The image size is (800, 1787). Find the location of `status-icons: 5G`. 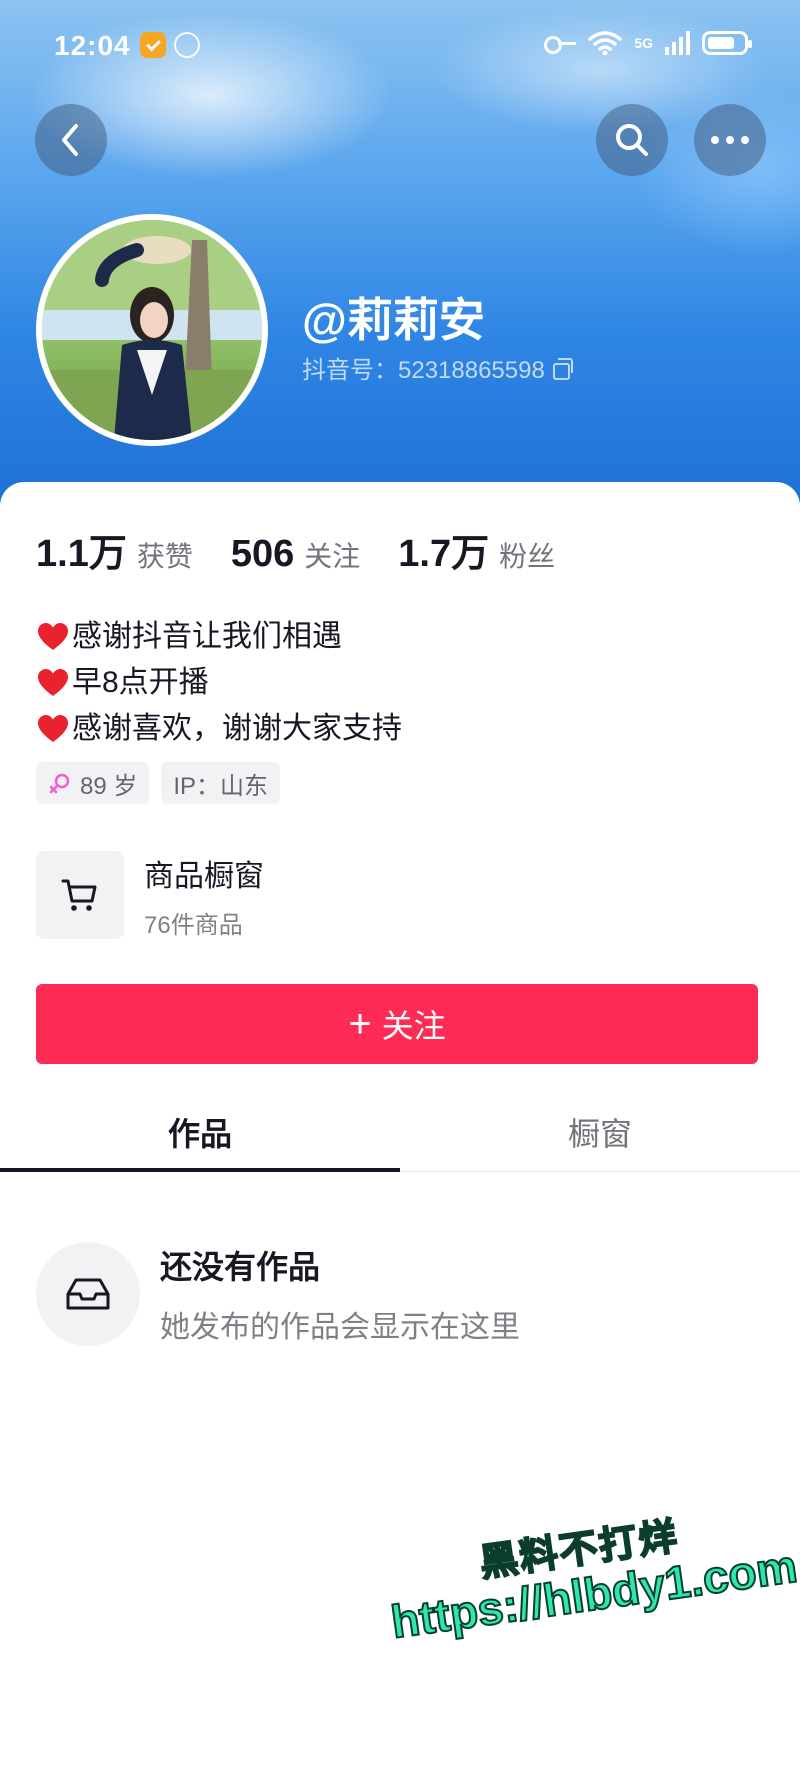

status-icons: 5G is located at coordinates (648, 43).